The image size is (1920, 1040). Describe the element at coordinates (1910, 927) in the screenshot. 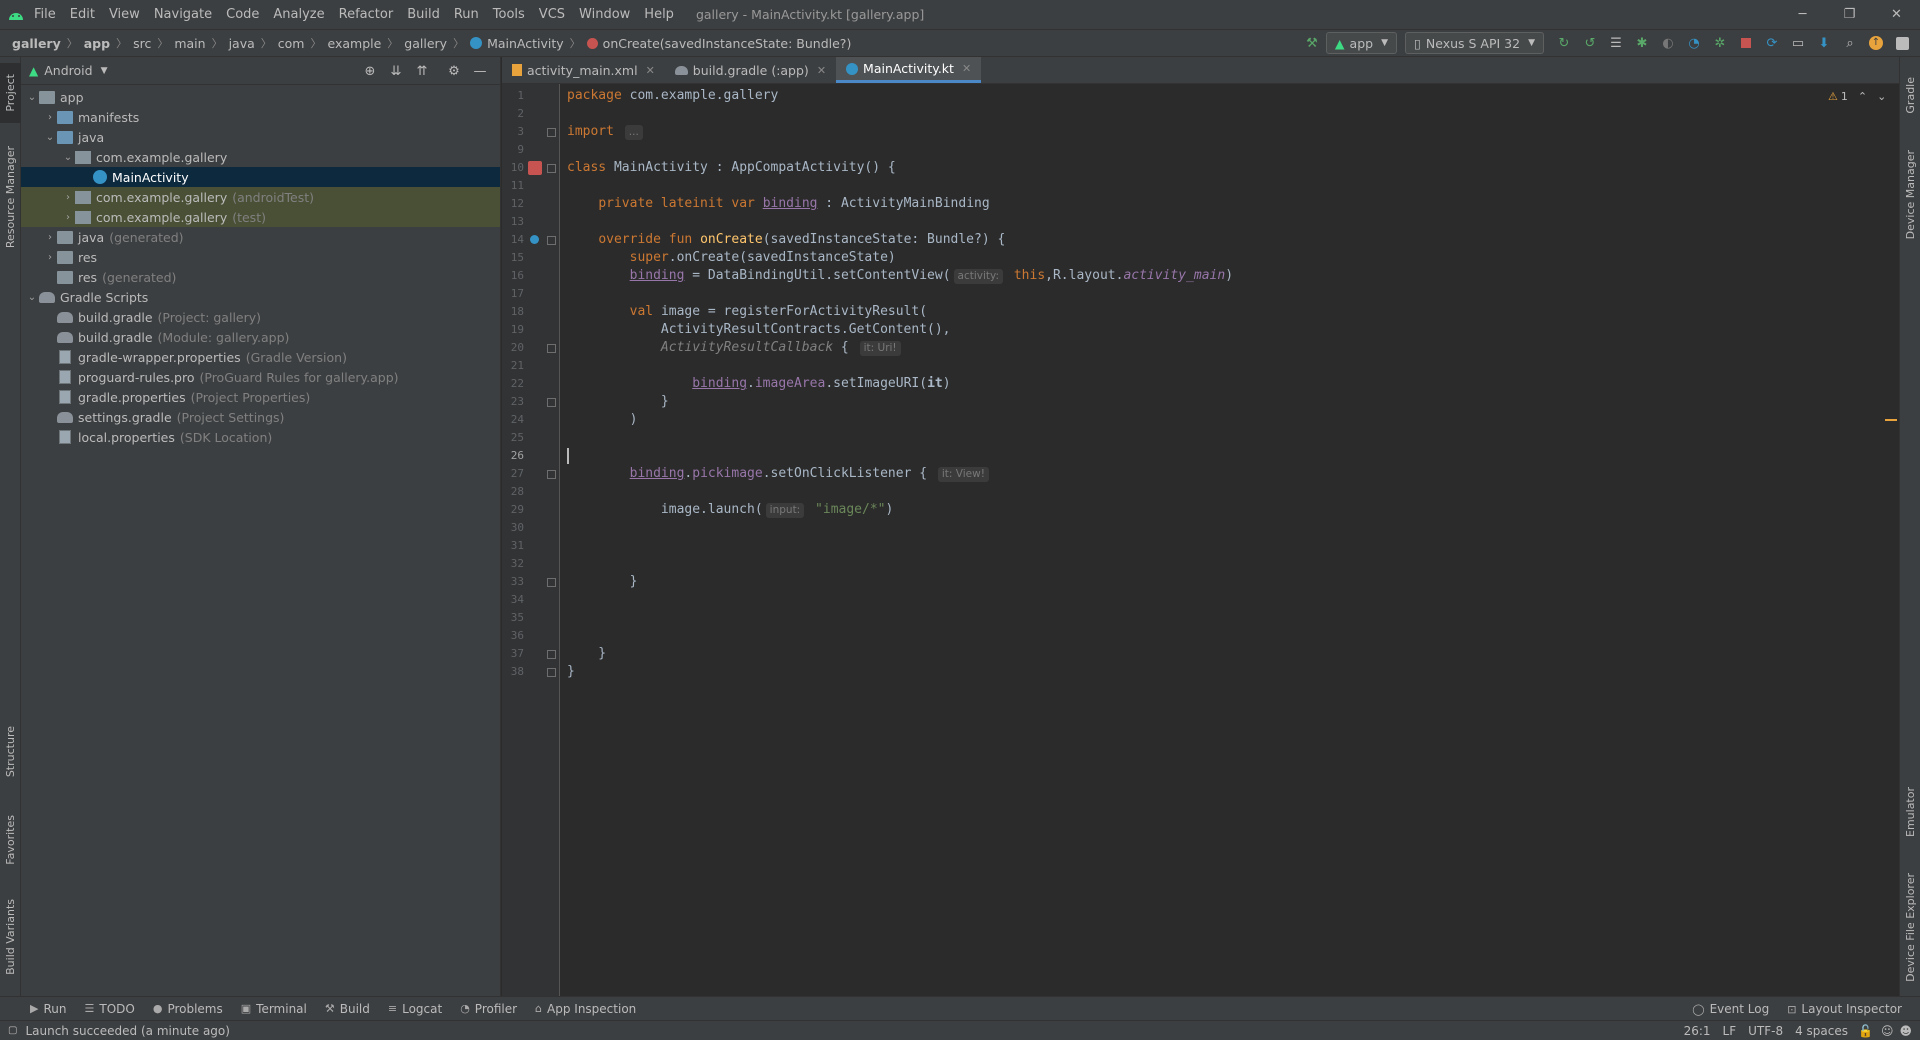

I see `tool-tab-device-file-explorer: Device File Explorer` at that location.